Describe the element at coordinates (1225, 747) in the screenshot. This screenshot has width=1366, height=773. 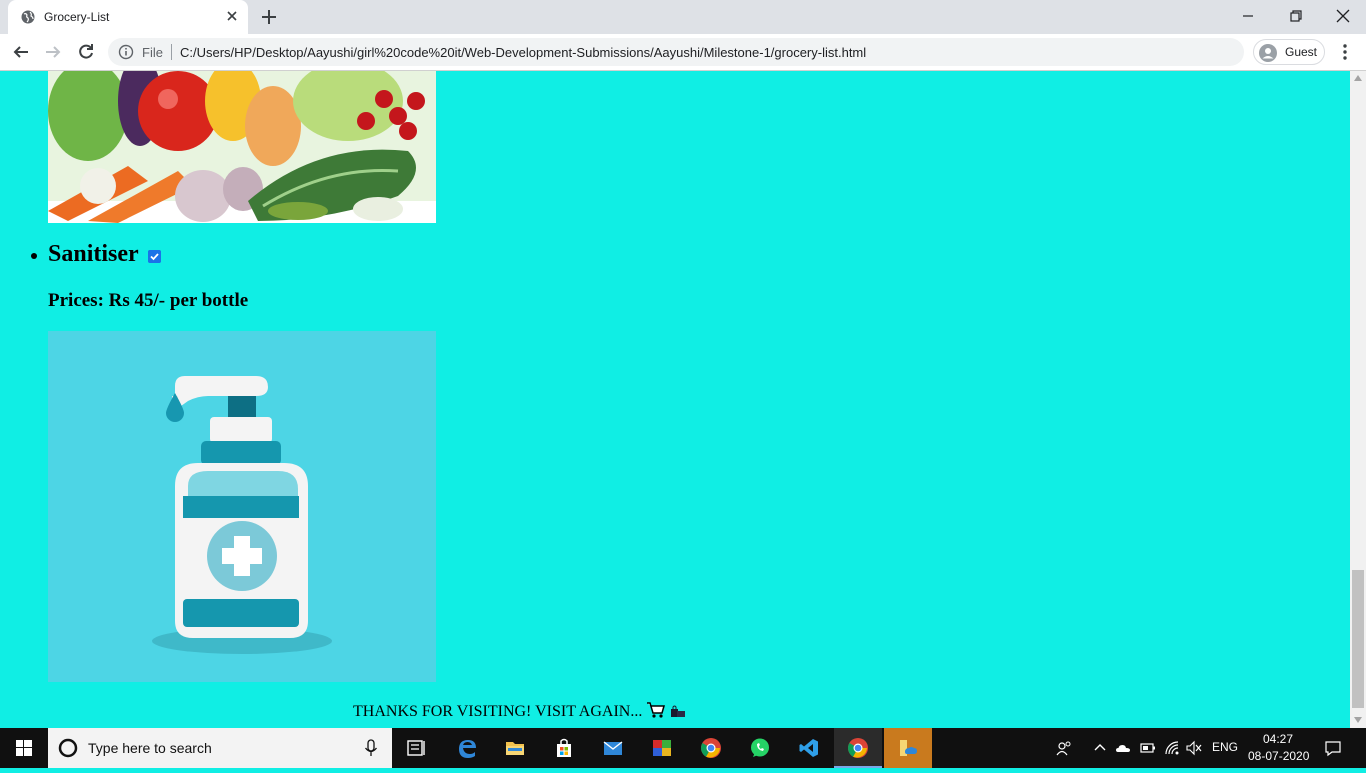
I see `language-indicator: ENG` at that location.